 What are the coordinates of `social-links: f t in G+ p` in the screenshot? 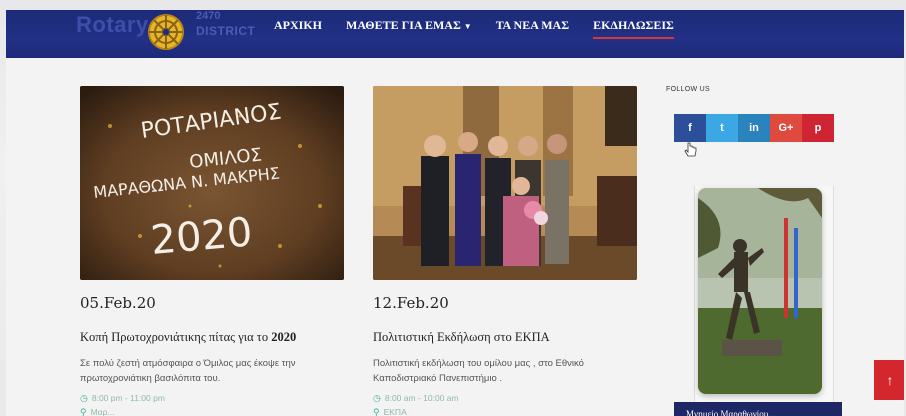 It's located at (754, 128).